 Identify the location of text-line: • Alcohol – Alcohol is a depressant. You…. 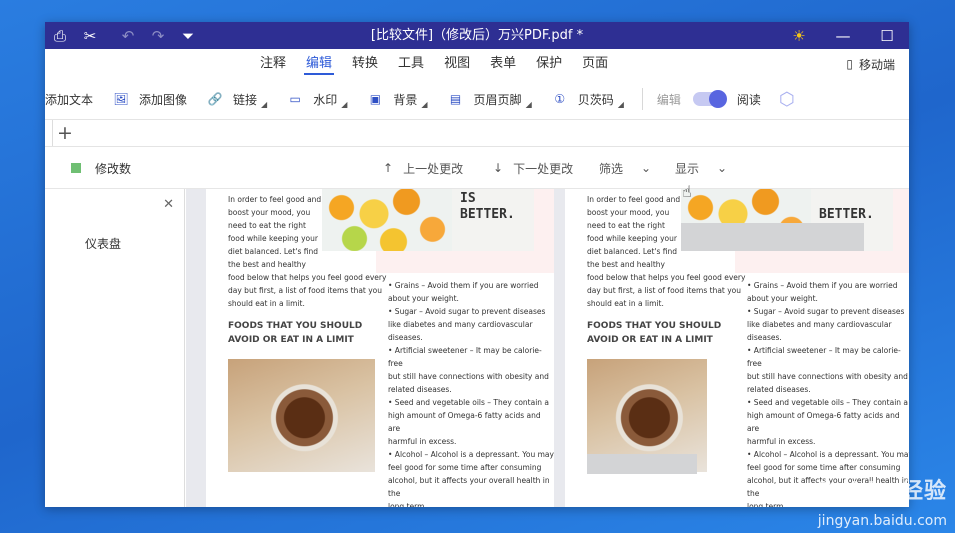
(828, 454).